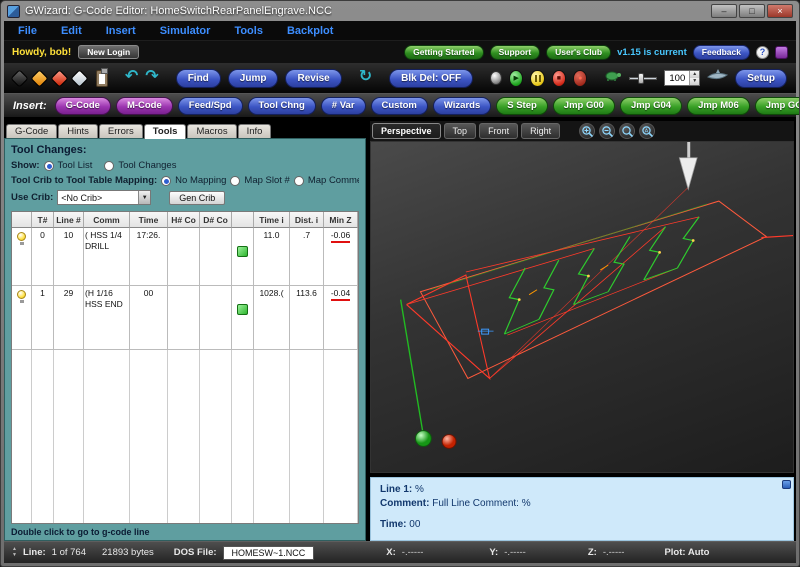 This screenshot has height=567, width=800. Describe the element at coordinates (253, 78) in the screenshot. I see `jump-button: Jump` at that location.